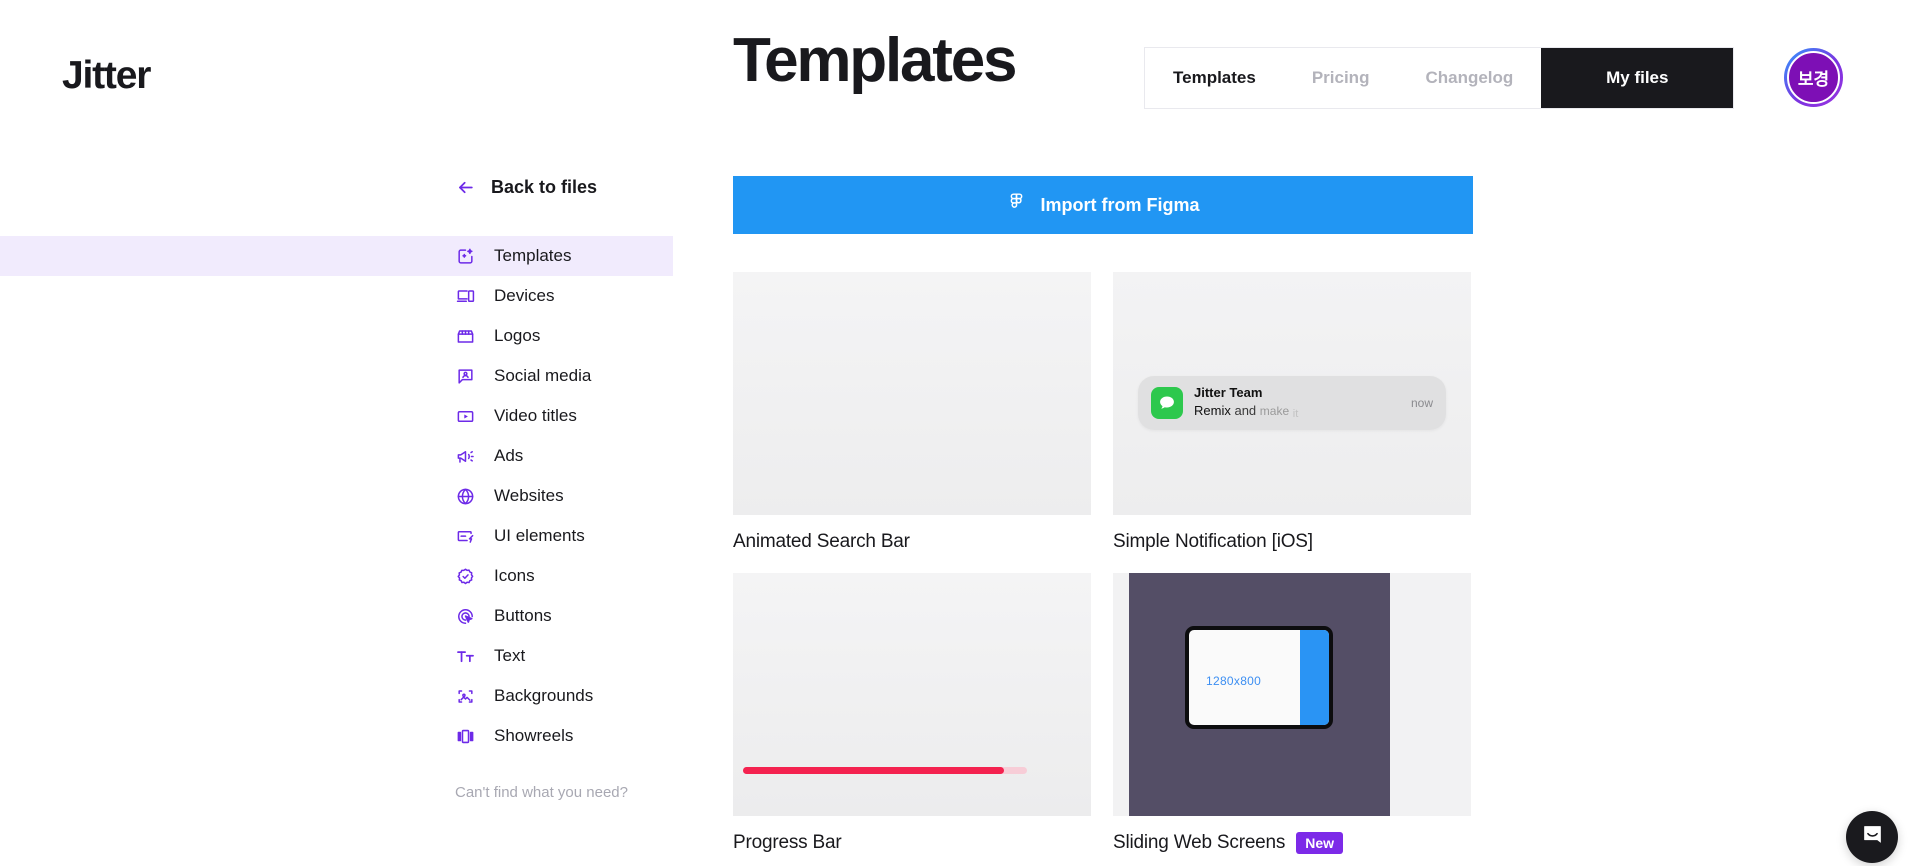 This screenshot has height=866, width=1912. What do you see at coordinates (1341, 78) in the screenshot?
I see `nav-item-pricing: Pricing` at bounding box center [1341, 78].